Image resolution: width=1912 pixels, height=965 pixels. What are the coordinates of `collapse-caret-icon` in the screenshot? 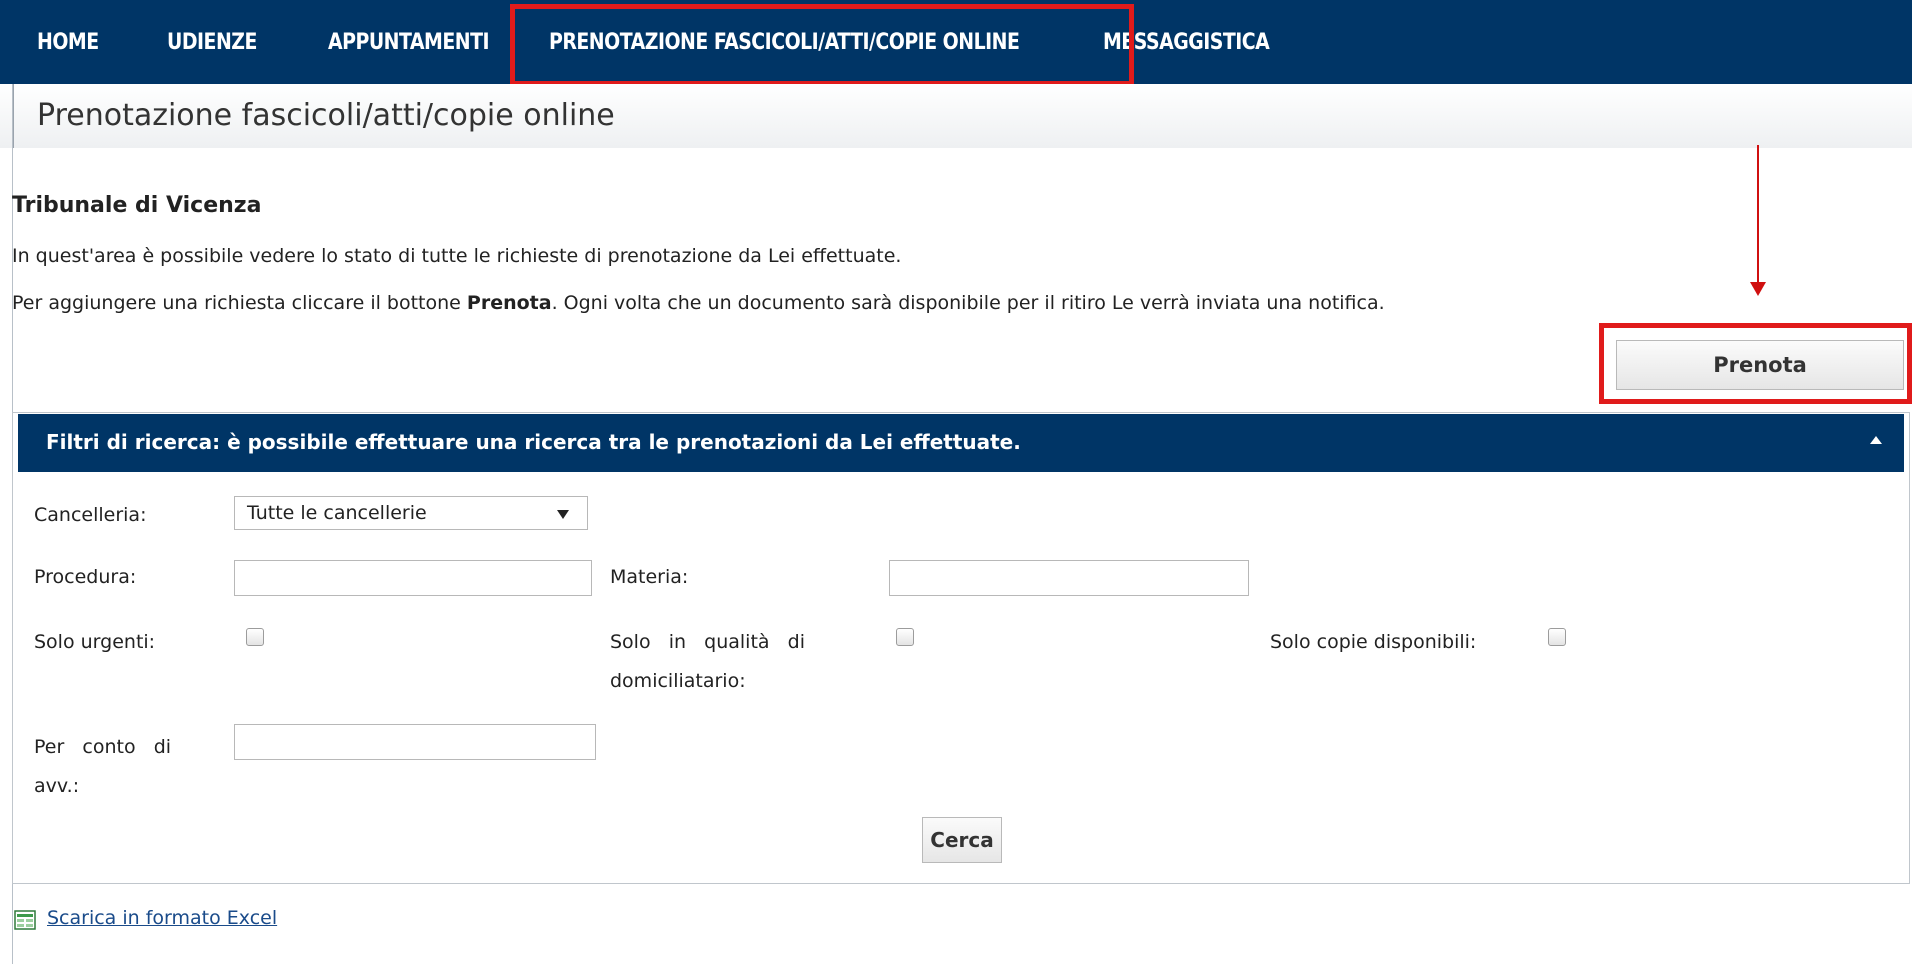 It's located at (1876, 440).